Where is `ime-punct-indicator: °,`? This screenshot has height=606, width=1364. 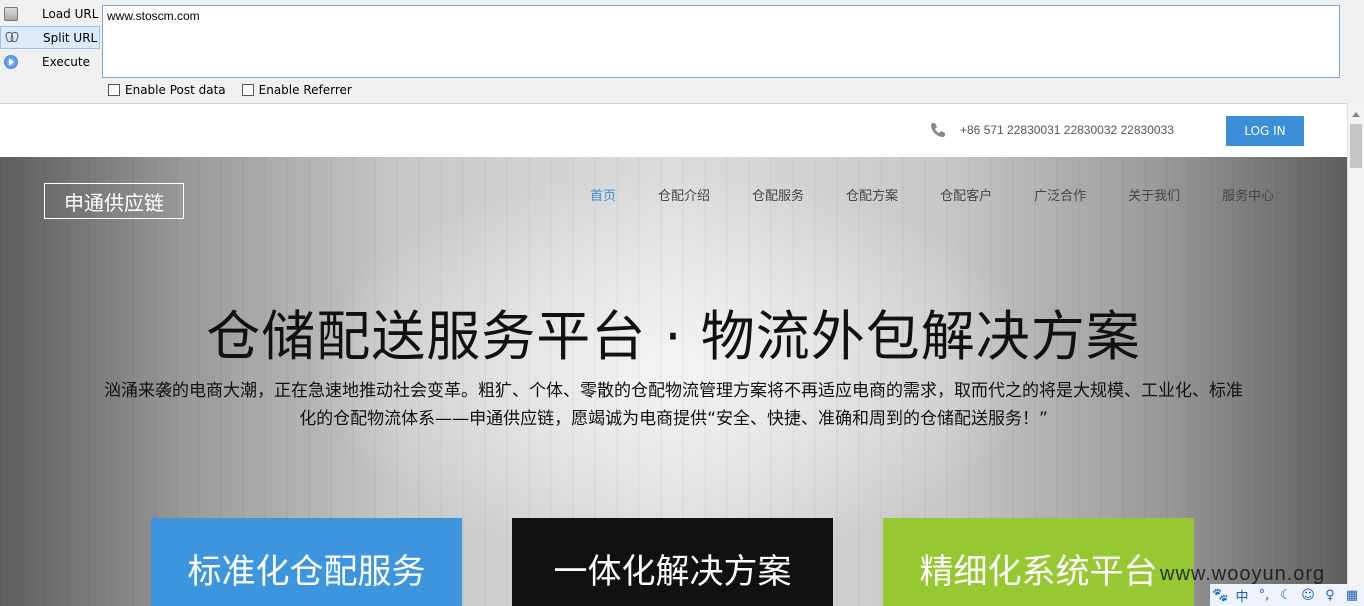
ime-punct-indicator: °, is located at coordinates (1264, 595).